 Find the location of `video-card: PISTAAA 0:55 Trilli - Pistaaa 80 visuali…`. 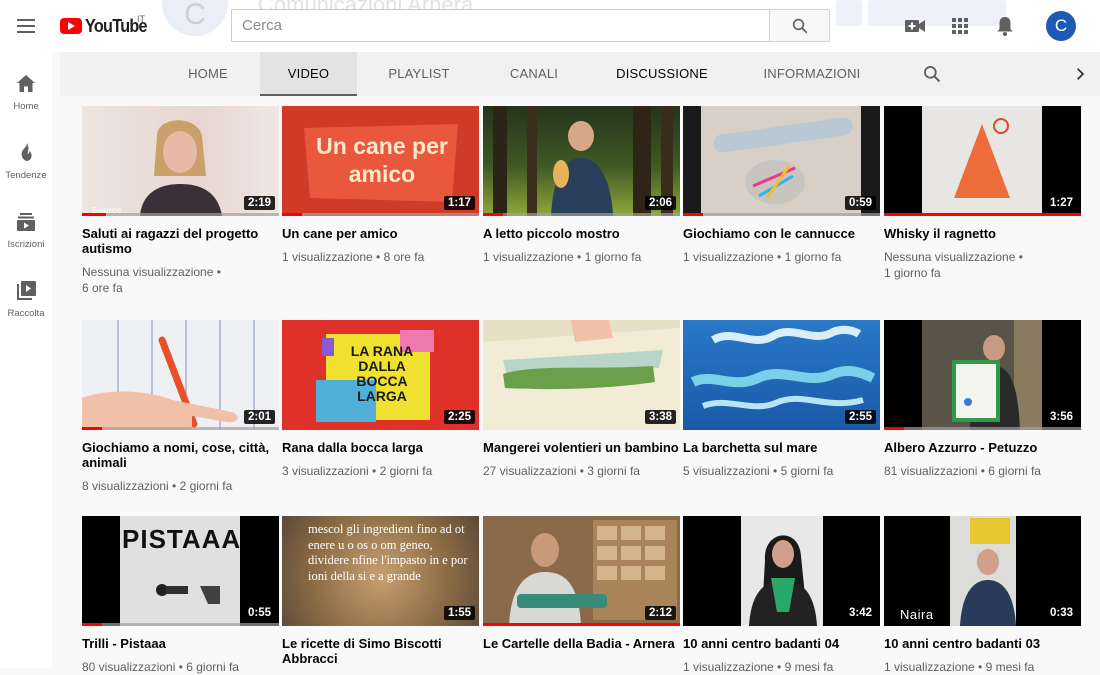

video-card: PISTAAA 0:55 Trilli - Pistaaa 80 visuali… is located at coordinates (180, 595).